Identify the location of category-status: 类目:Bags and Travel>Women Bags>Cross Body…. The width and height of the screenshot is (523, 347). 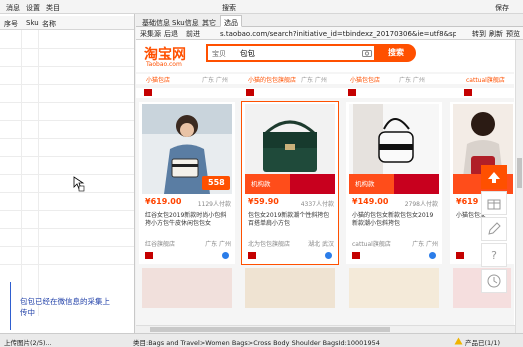
(256, 343).